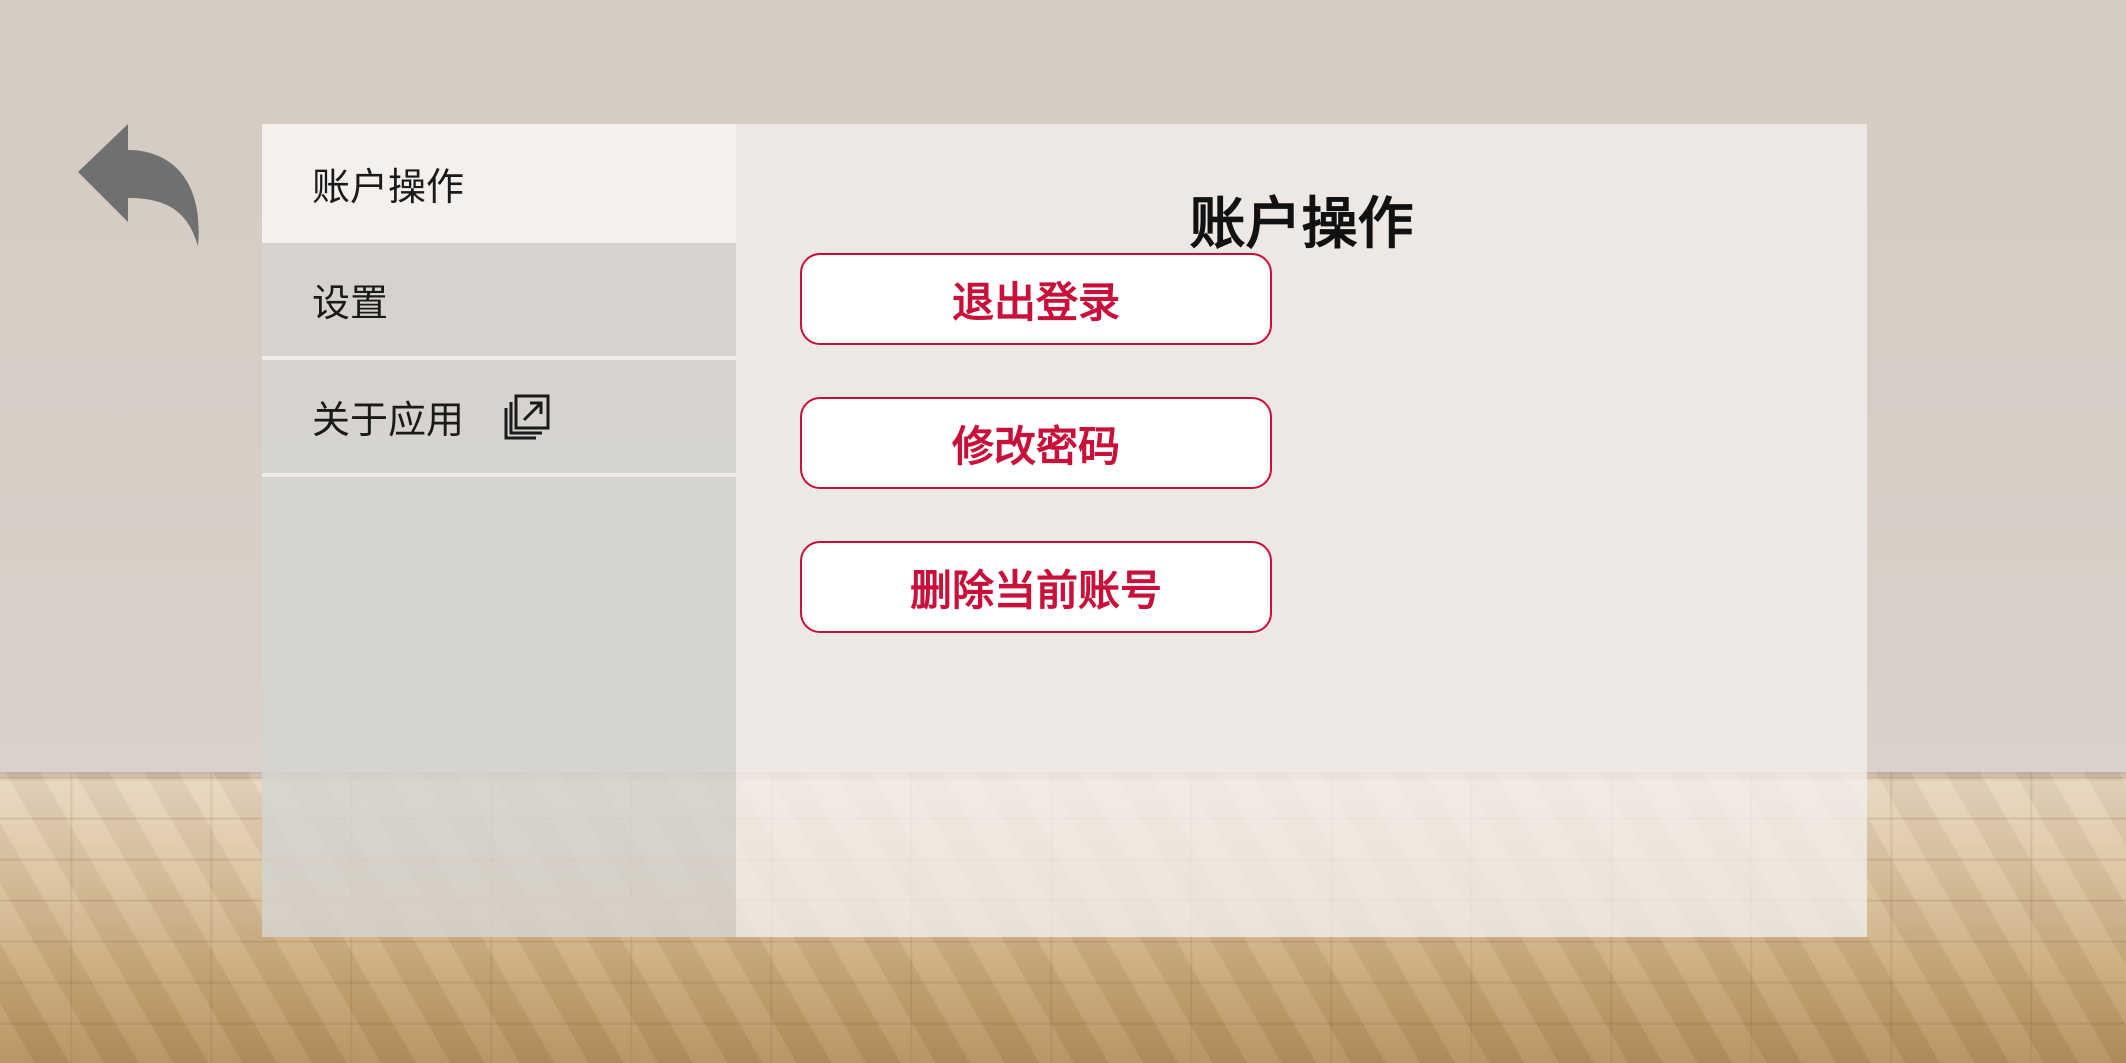 The height and width of the screenshot is (1063, 2126). I want to click on sidebar-item-about-app: 关于应用, so click(499, 418).